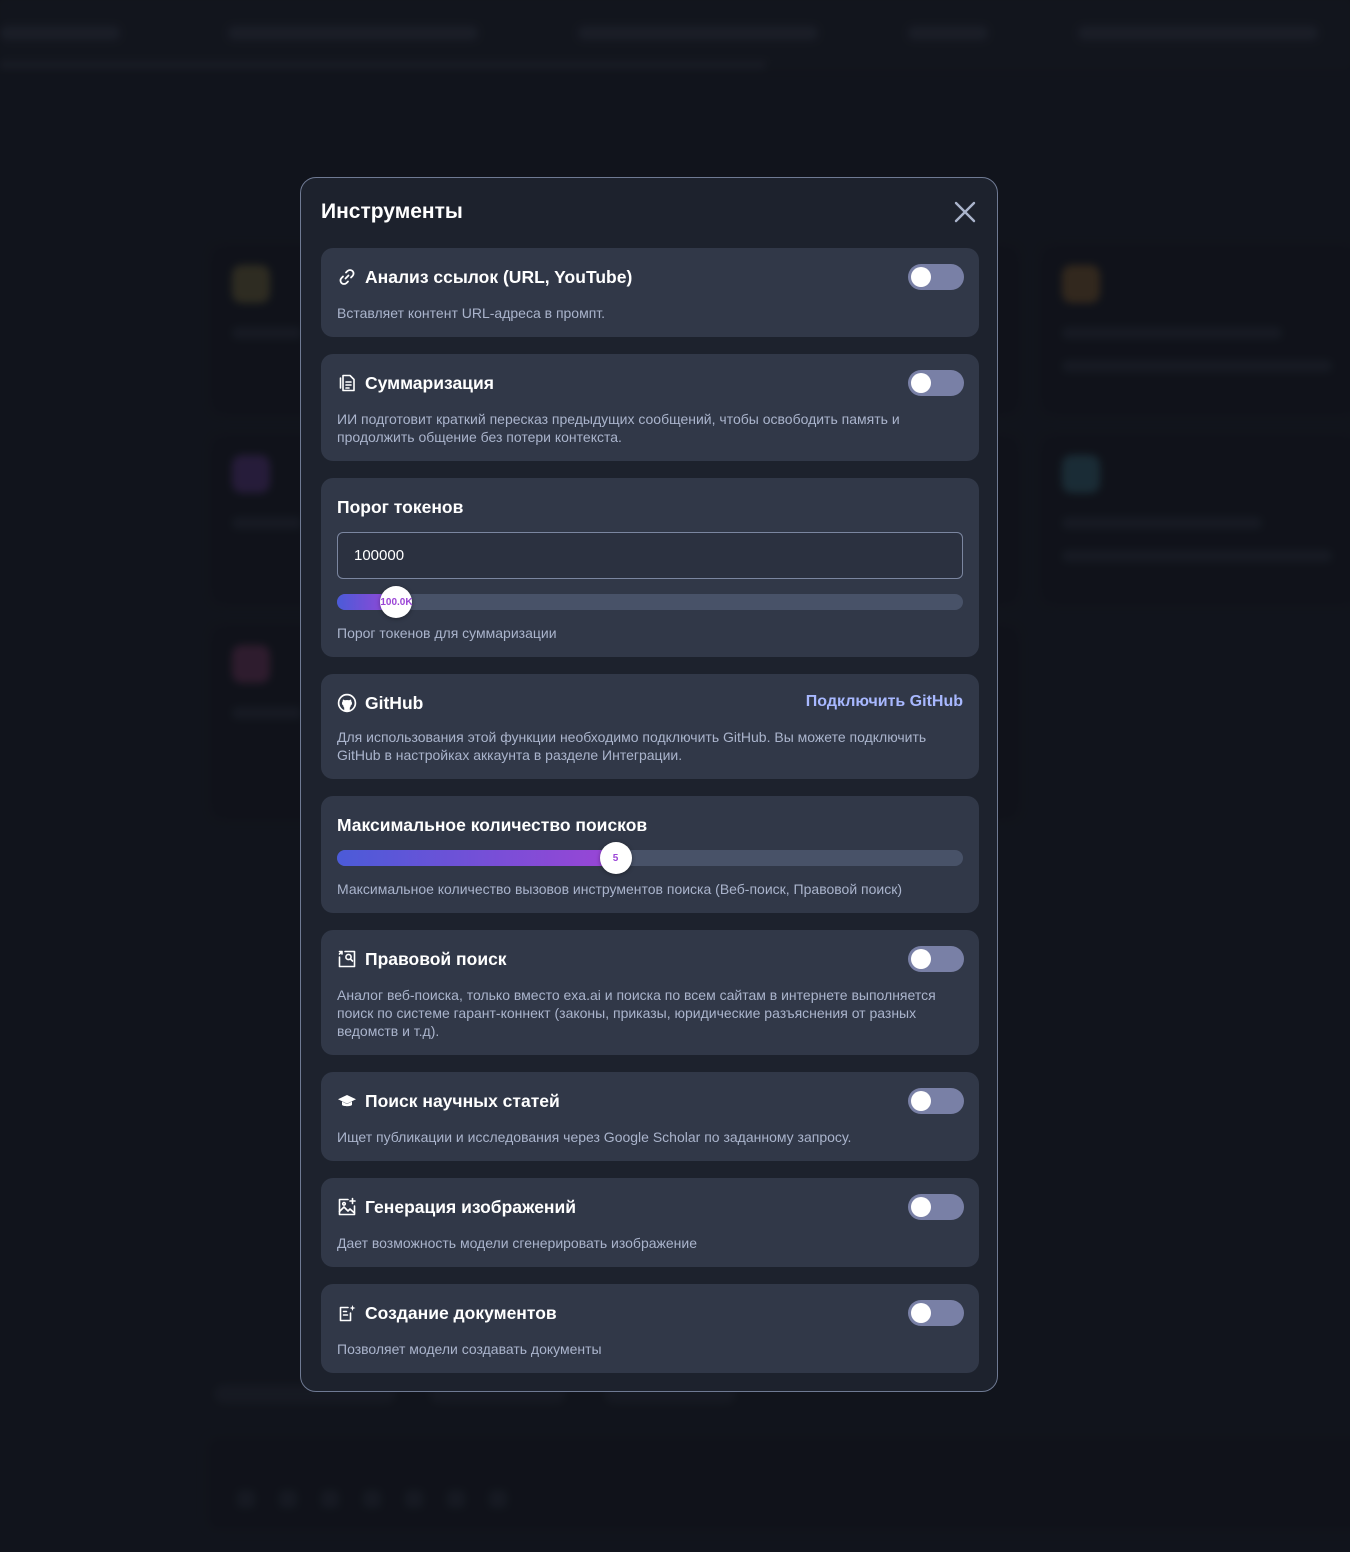 This screenshot has height=1552, width=1350. Describe the element at coordinates (347, 383) in the screenshot. I see `summary-document-icon` at that location.